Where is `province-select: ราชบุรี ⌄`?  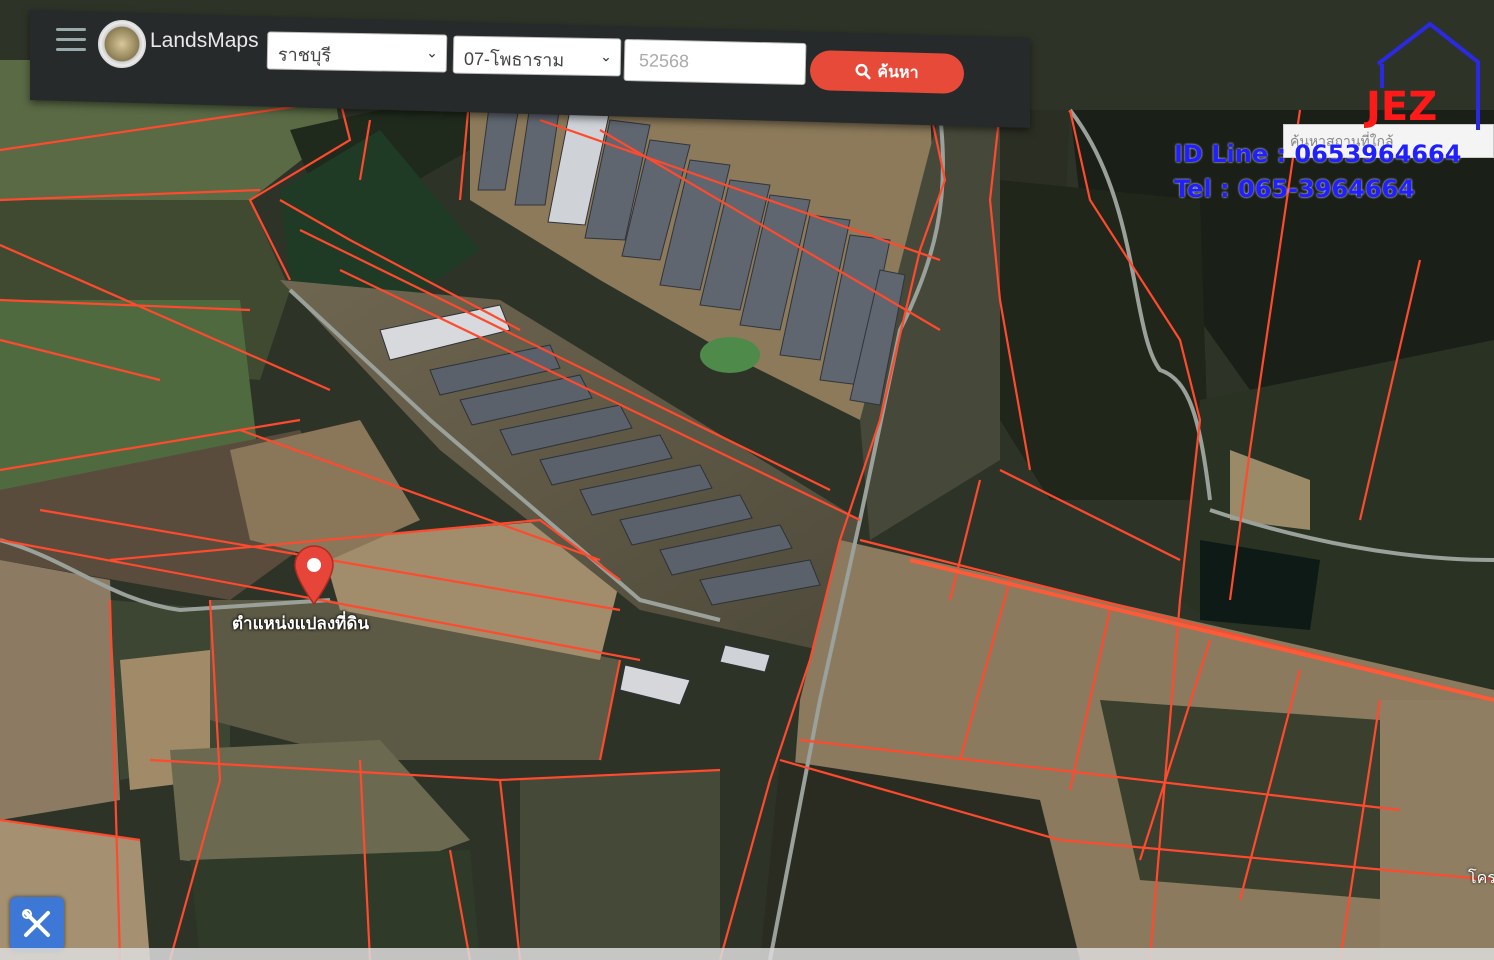 province-select: ราชบุรี ⌄ is located at coordinates (357, 52).